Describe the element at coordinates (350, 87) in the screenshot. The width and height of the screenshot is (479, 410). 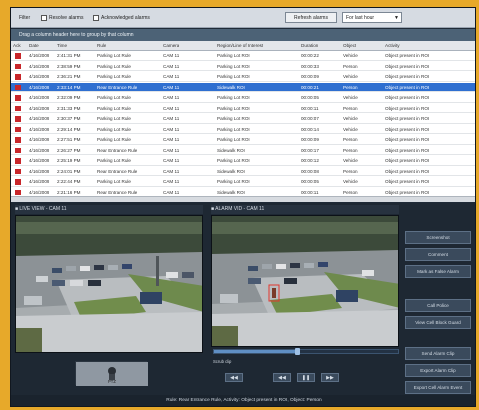
I see `table-cell: Person` at that location.